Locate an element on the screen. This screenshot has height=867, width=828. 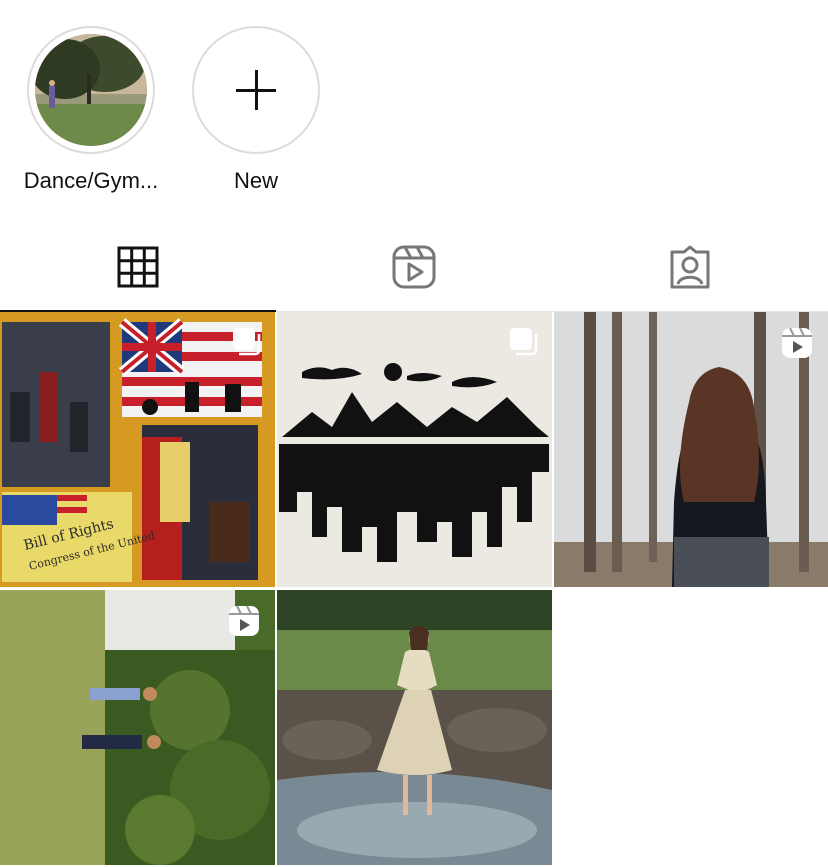
tab-posts-grid is located at coordinates (138, 267).